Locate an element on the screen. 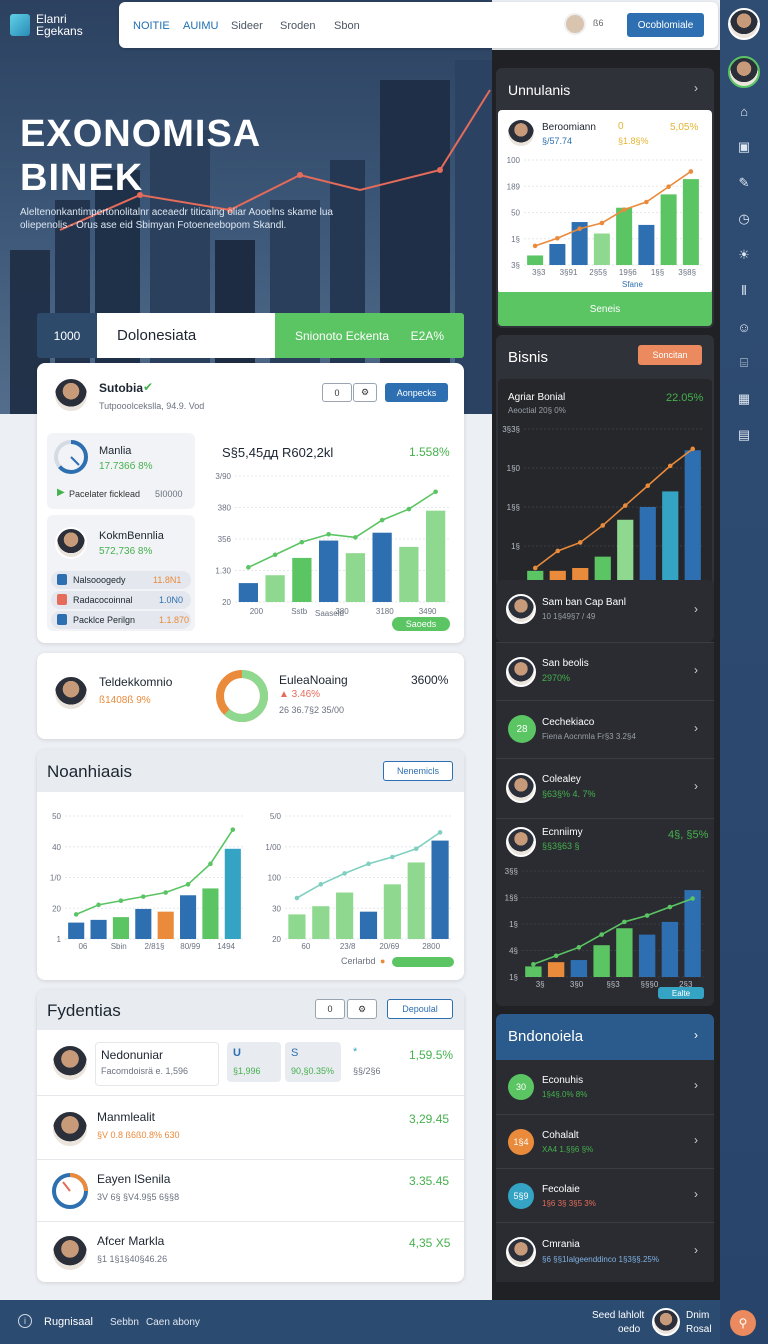 This screenshot has width=768, height=1344. user-icon: ☺ is located at coordinates (744, 327).